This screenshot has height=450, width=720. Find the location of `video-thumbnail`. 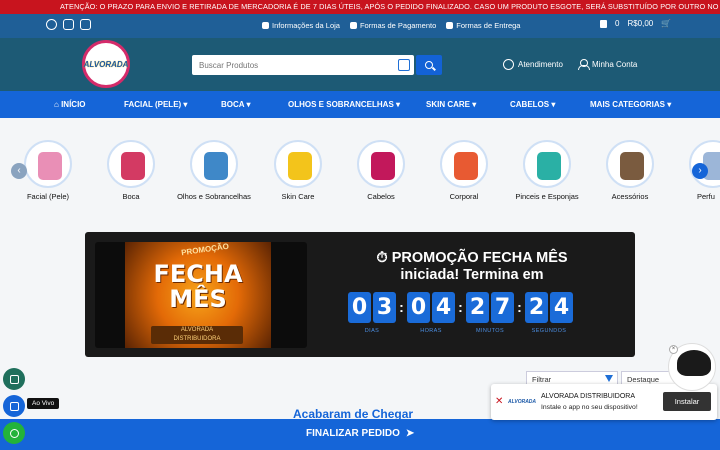

video-thumbnail is located at coordinates (694, 363).